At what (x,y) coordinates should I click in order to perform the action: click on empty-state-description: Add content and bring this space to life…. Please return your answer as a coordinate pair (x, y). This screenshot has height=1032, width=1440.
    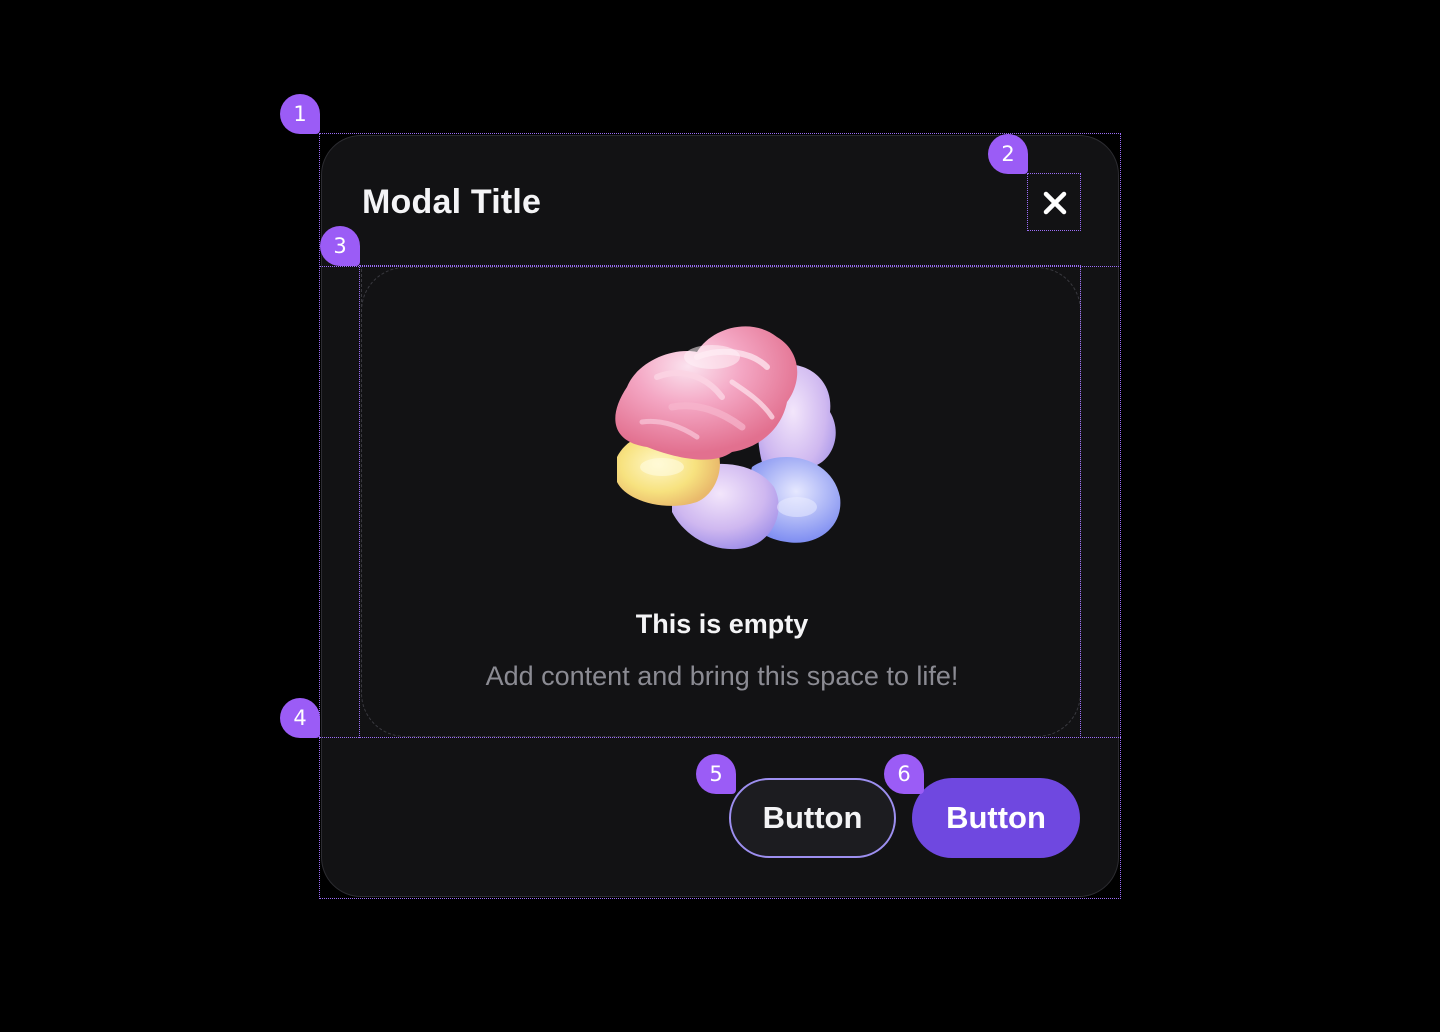
    Looking at the image, I should click on (722, 676).